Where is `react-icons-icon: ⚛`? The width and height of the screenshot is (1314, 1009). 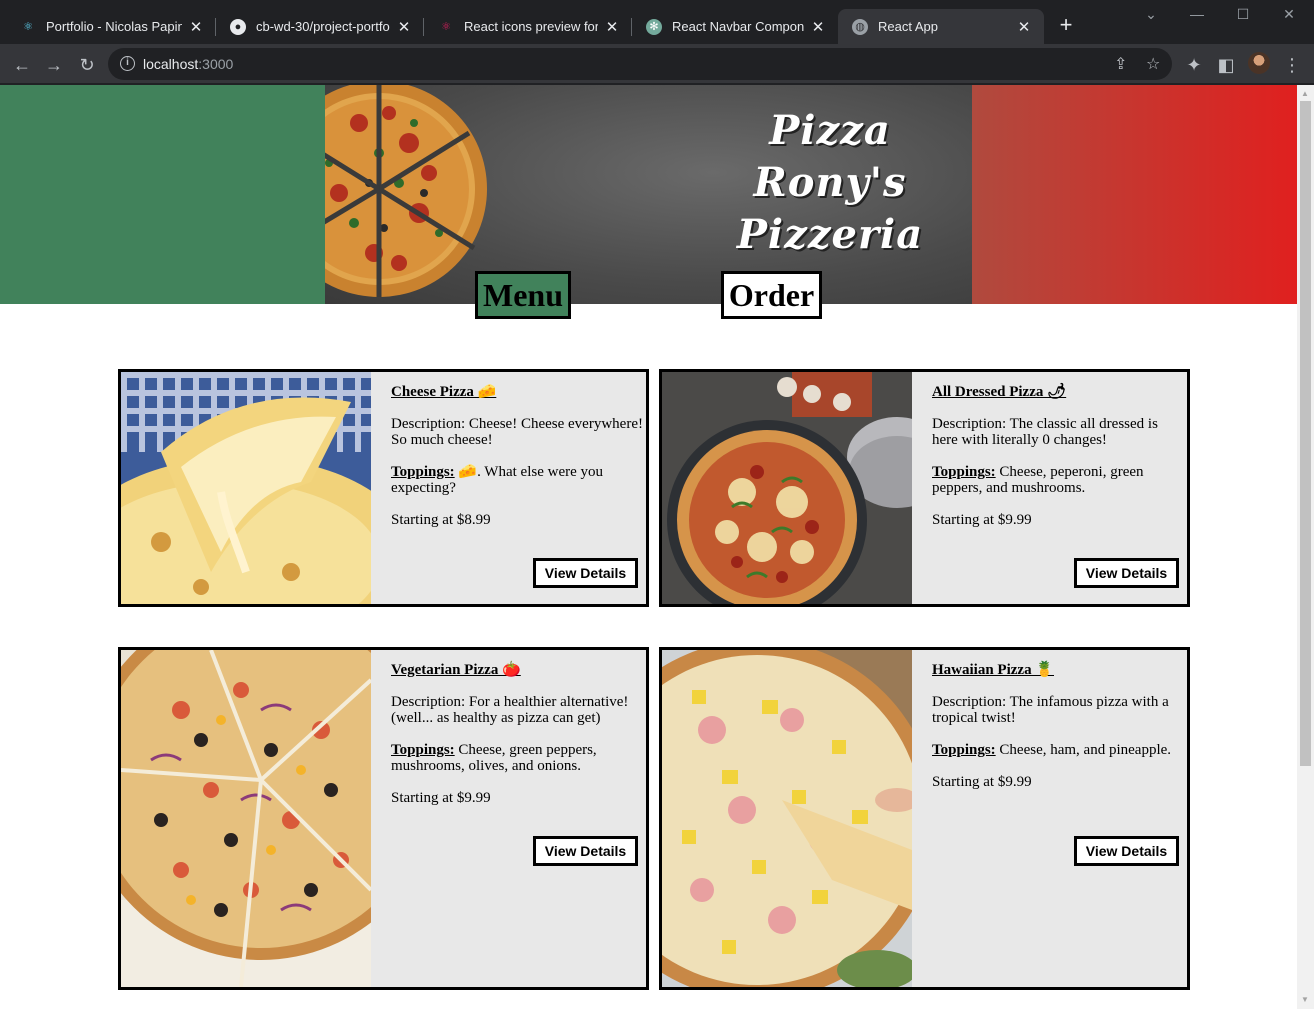 react-icons-icon: ⚛ is located at coordinates (446, 27).